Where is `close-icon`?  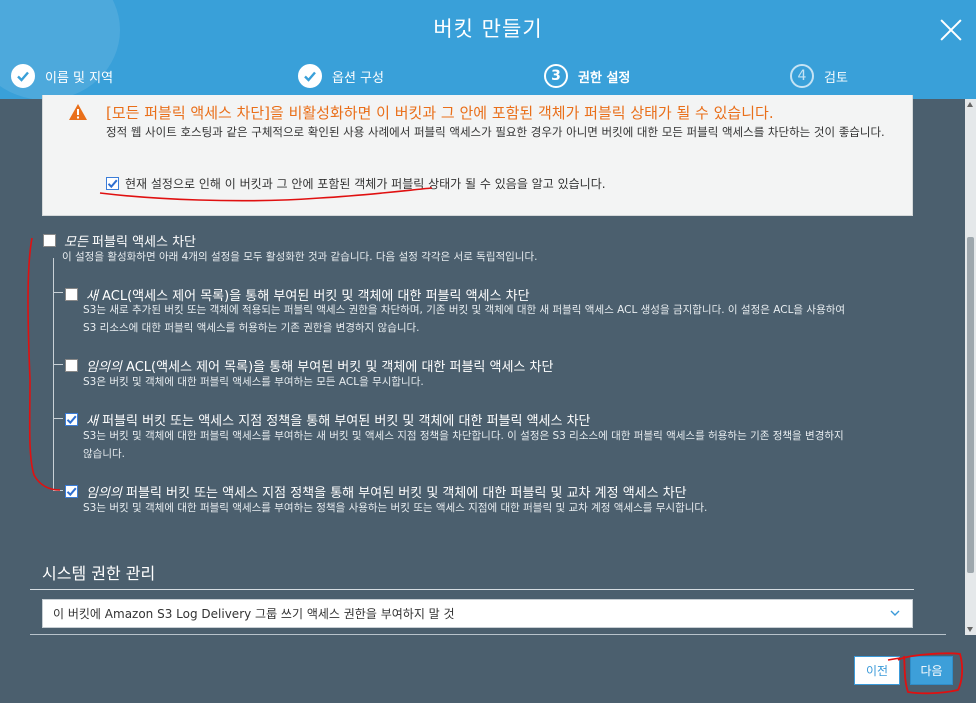 close-icon is located at coordinates (951, 30).